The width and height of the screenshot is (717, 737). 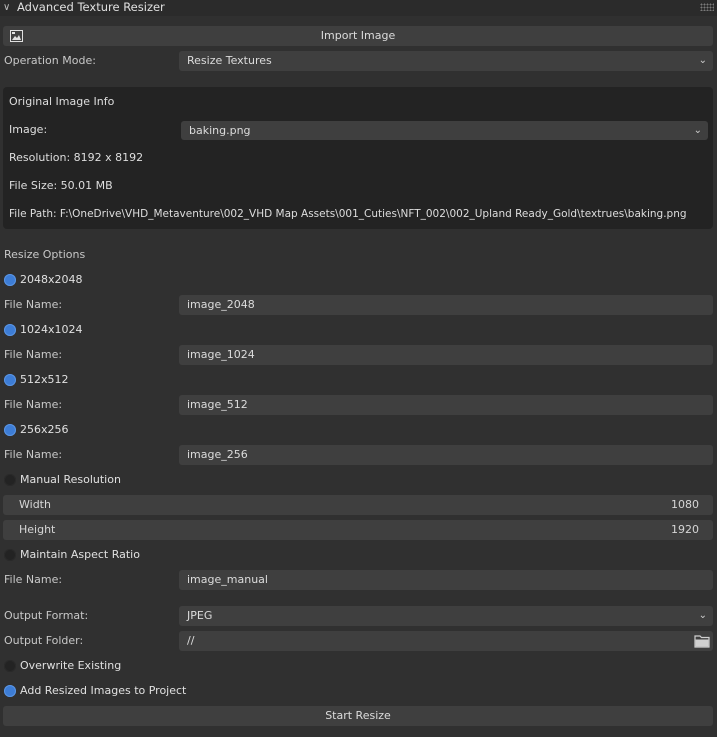 What do you see at coordinates (229, 60) in the screenshot?
I see `operation-mode-value: Resize Textures` at bounding box center [229, 60].